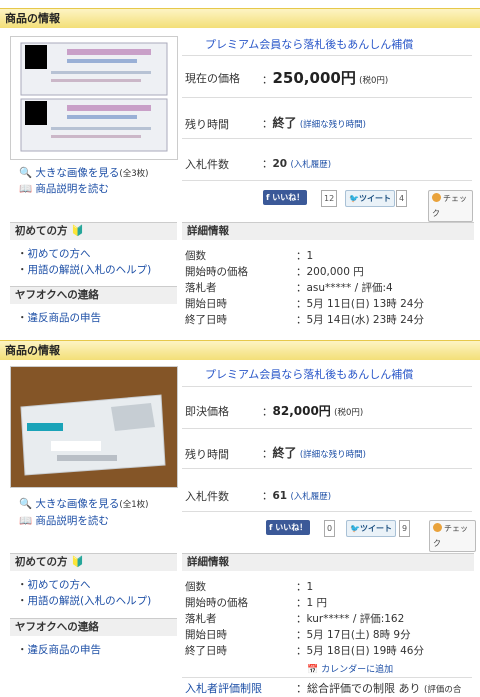  Describe the element at coordinates (360, 304) in the screenshot. I see `detail-value: ：5月 11日(日) 13時 24分` at that location.